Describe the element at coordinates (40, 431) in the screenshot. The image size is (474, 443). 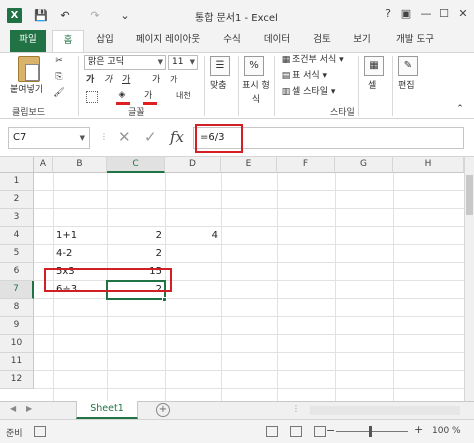
I see `macro-record-icon` at that location.